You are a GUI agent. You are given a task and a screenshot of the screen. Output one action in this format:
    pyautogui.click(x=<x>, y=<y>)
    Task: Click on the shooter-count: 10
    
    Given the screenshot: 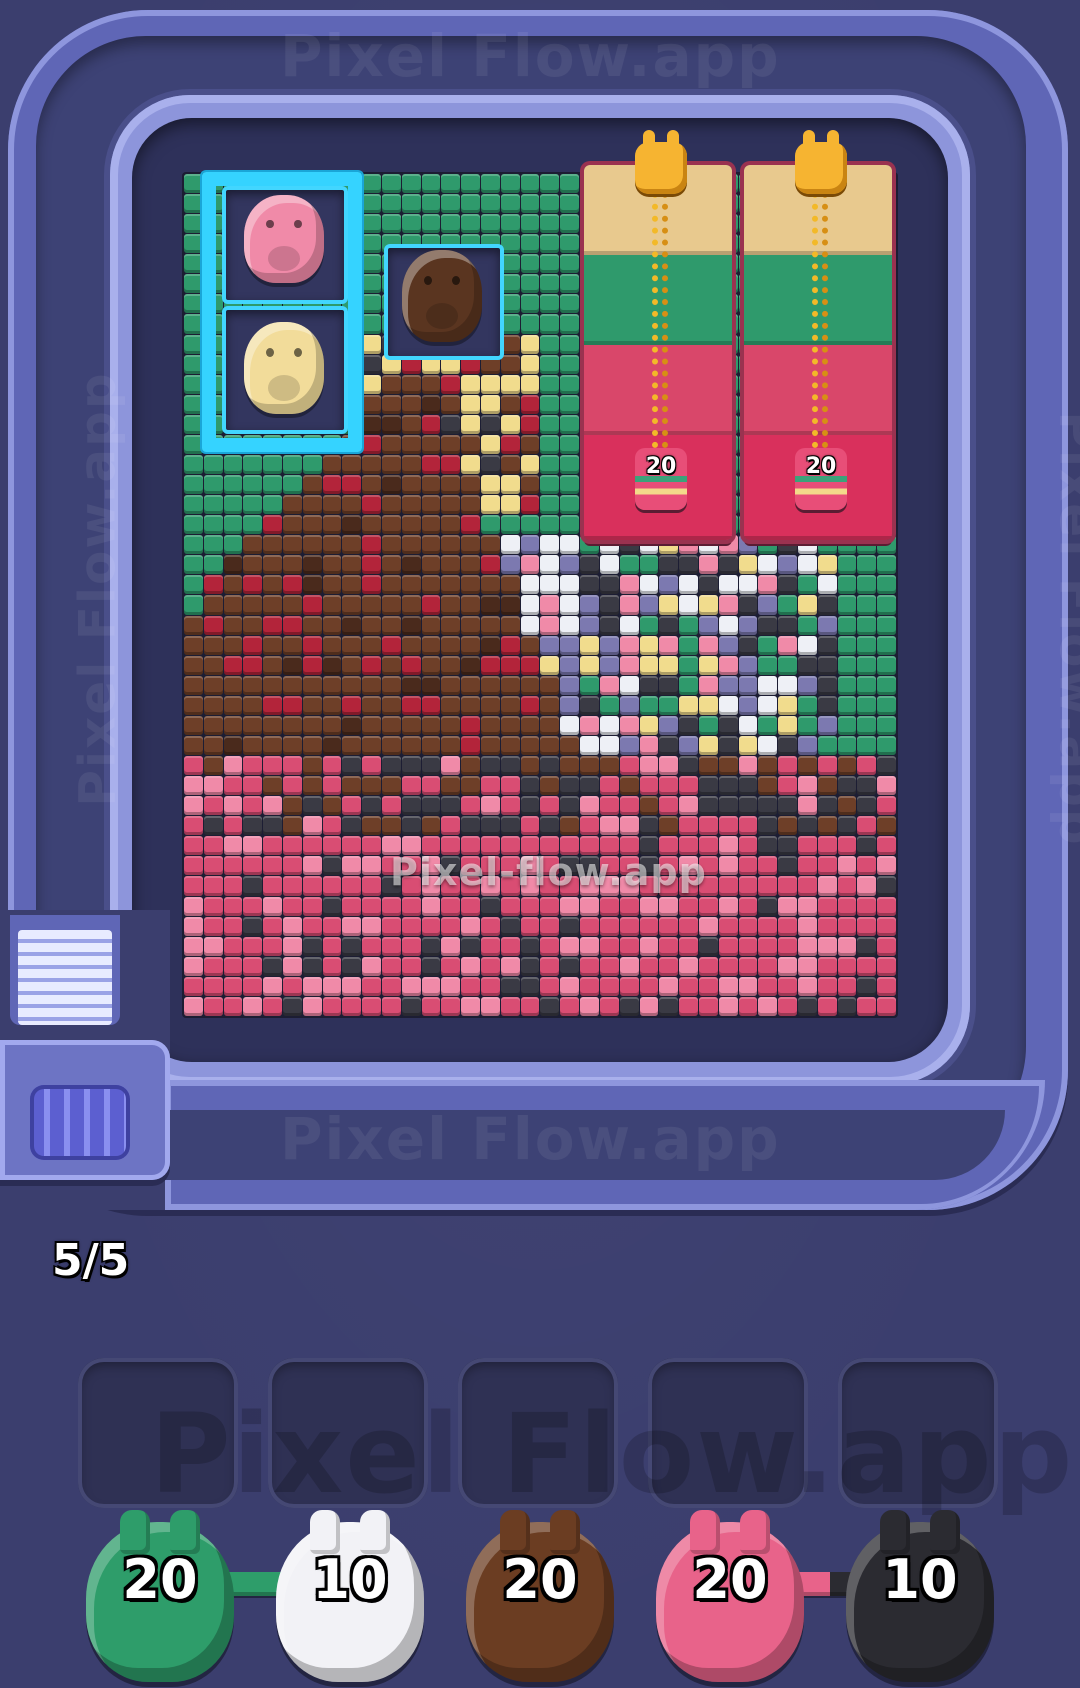 What is the action you would take?
    pyautogui.click(x=350, y=1579)
    